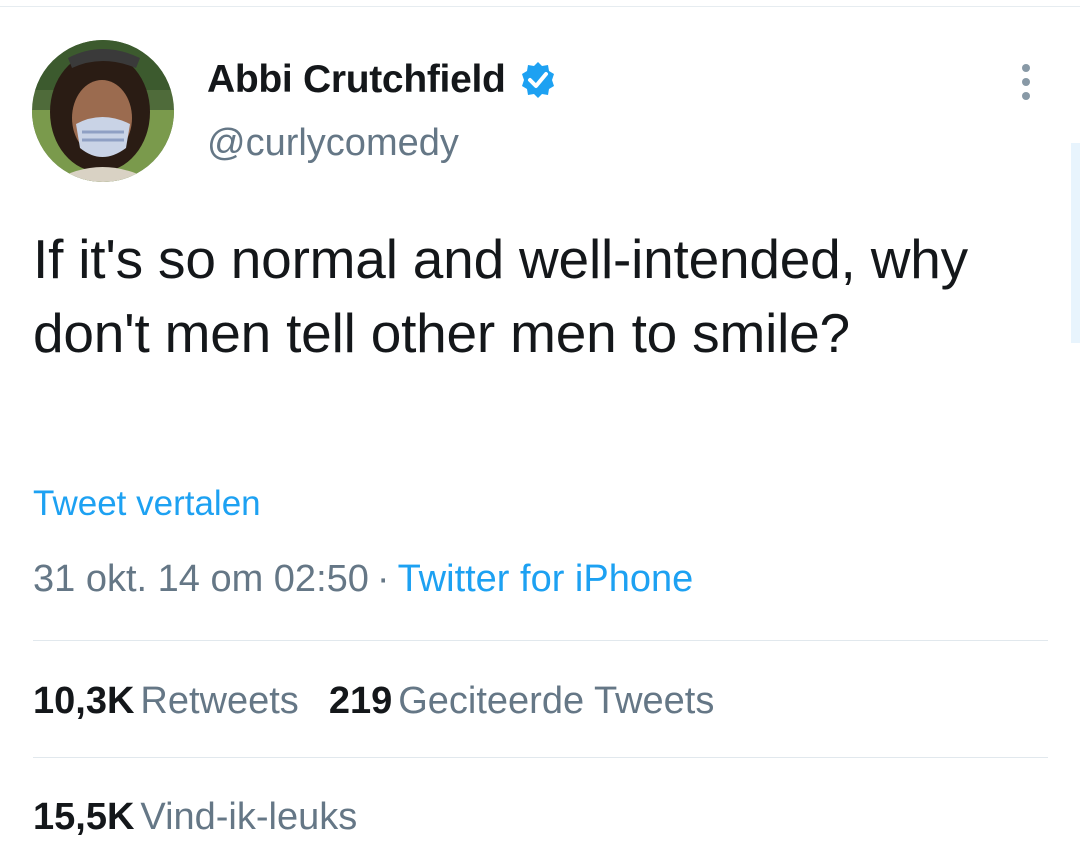  Describe the element at coordinates (356, 80) in the screenshot. I see `display-name: Abbi Crutchfield` at that location.